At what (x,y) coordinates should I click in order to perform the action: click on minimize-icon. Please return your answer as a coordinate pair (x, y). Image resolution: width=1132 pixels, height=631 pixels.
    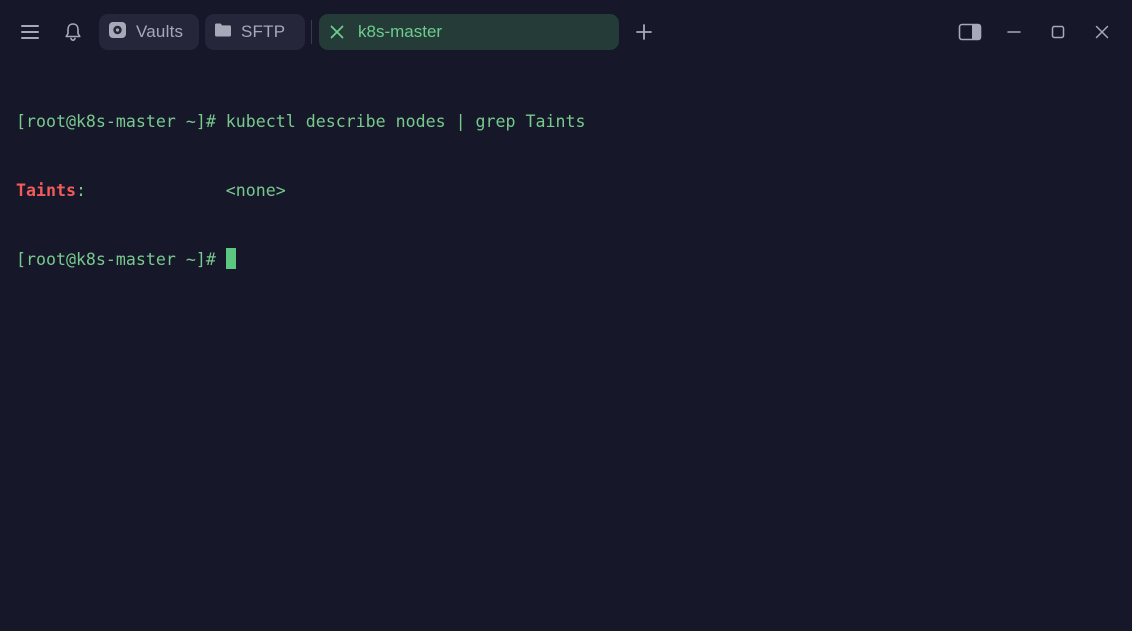
    Looking at the image, I should click on (1014, 32).